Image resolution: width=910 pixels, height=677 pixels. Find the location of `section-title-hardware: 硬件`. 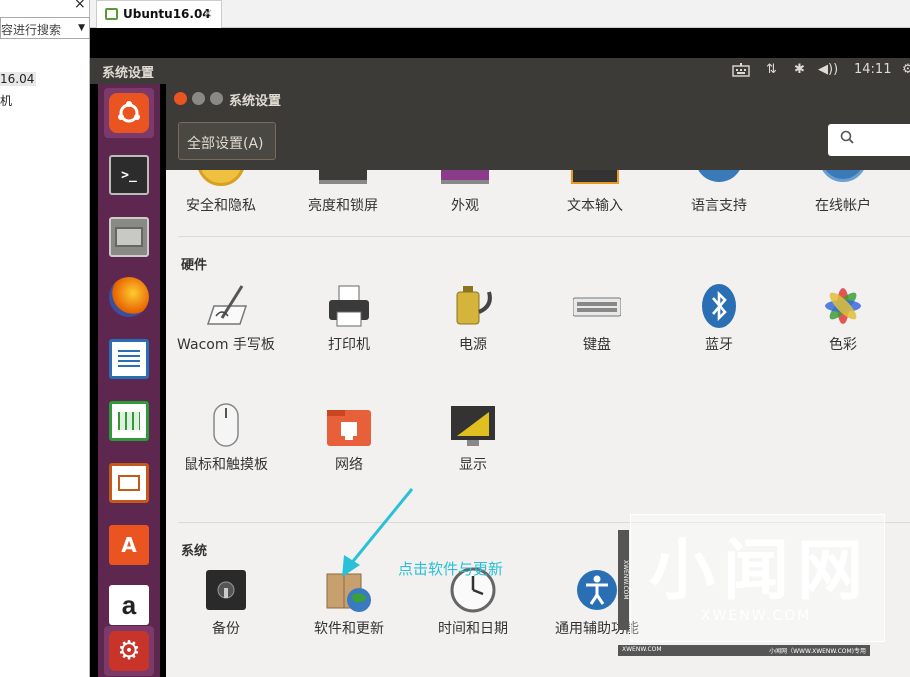

section-title-hardware: 硬件 is located at coordinates (194, 265).